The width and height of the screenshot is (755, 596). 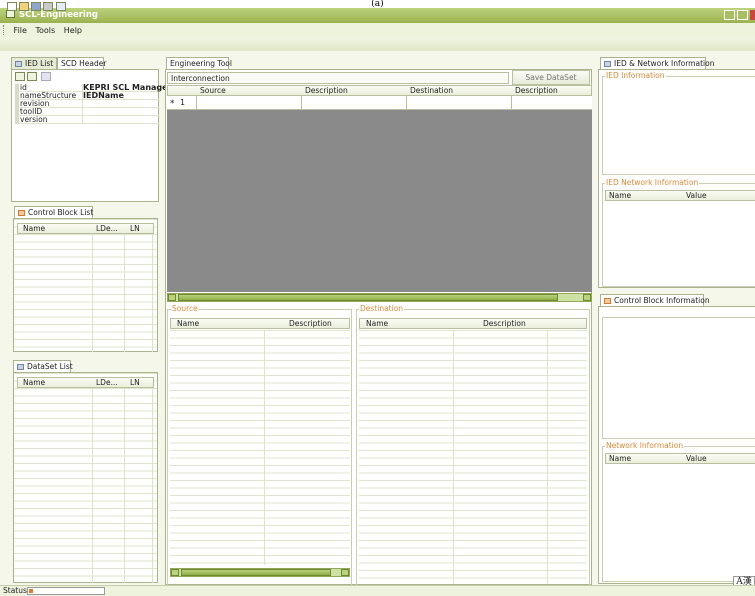 I want to click on control-block-list-header: Name LDe... LN, so click(x=85, y=228).